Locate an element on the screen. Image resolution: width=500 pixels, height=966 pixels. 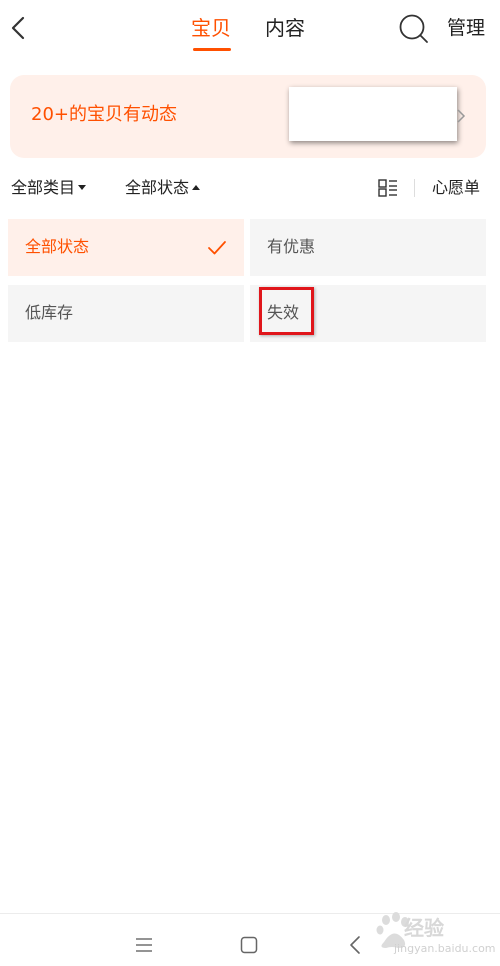
banner-thumbnail-card is located at coordinates (373, 114).